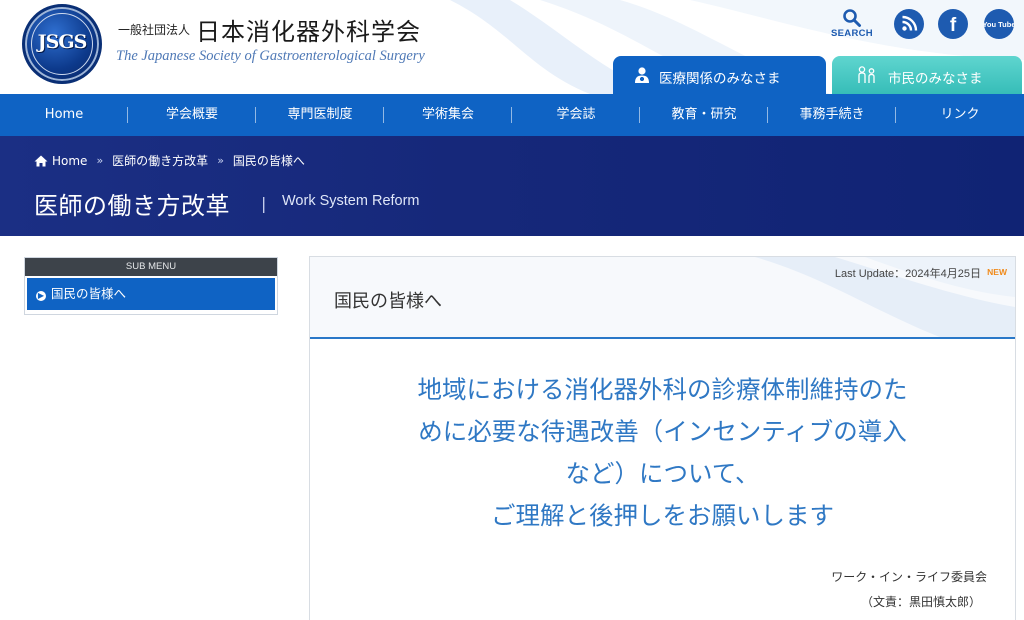  I want to click on tab-citizens: 市民のみなさま, so click(927, 75).